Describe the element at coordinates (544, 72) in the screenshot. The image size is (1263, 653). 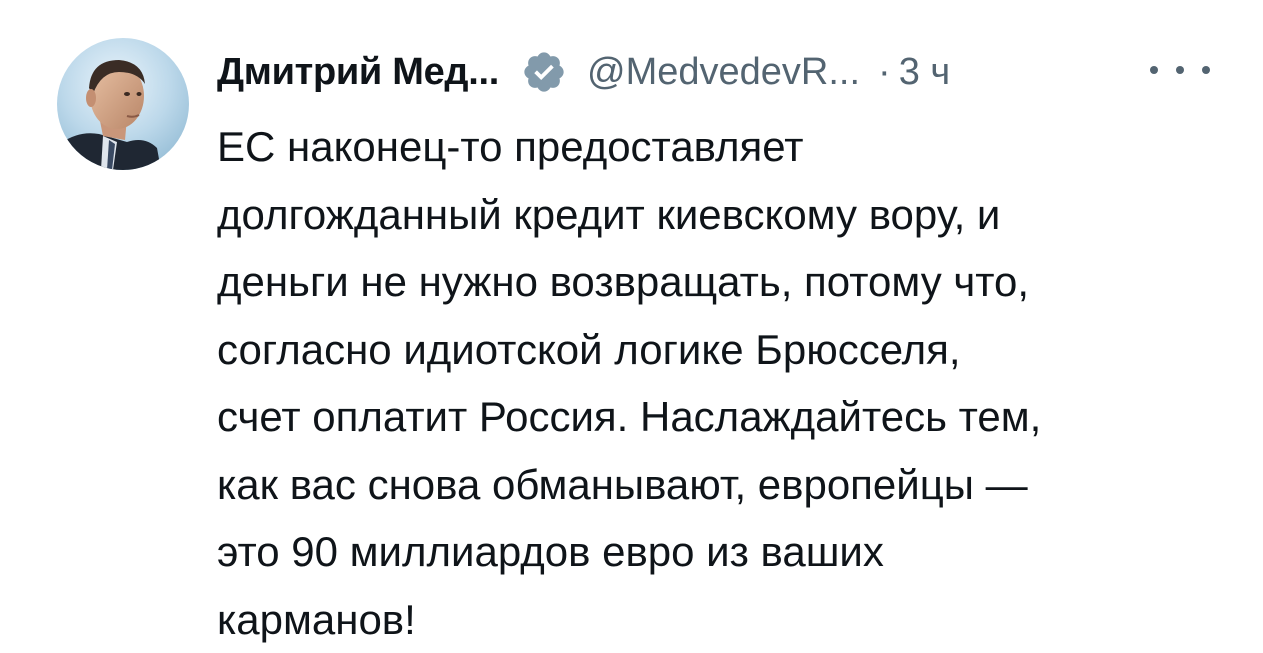
I see `verified-badge-icon` at that location.